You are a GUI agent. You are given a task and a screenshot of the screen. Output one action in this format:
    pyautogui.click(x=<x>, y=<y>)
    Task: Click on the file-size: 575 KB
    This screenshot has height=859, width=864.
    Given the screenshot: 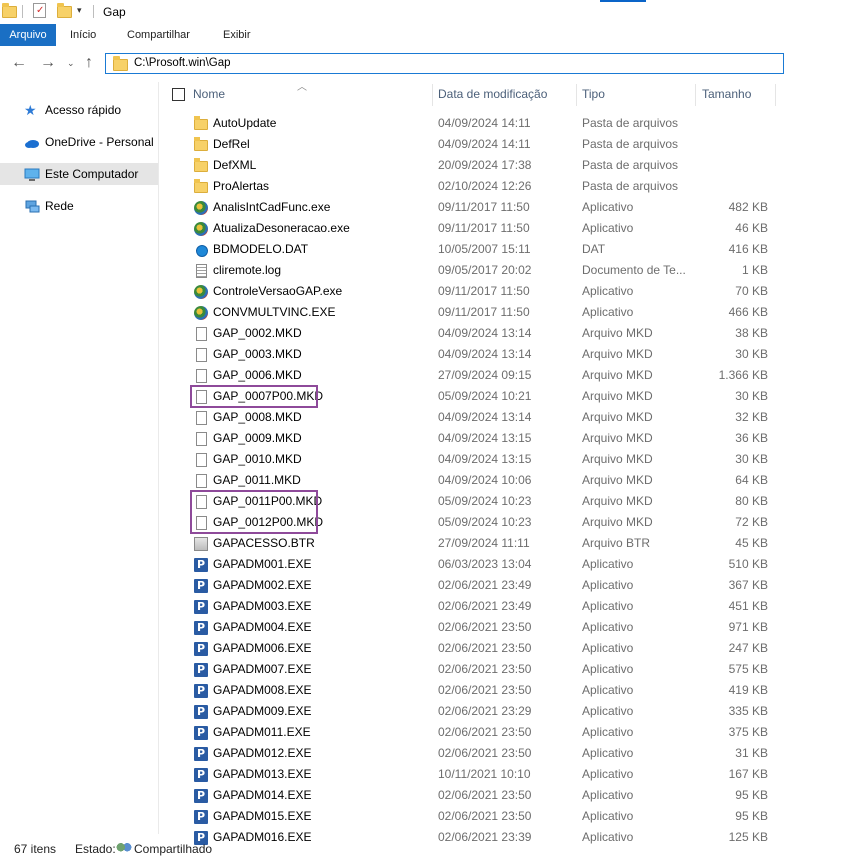 What is the action you would take?
    pyautogui.click(x=748, y=669)
    